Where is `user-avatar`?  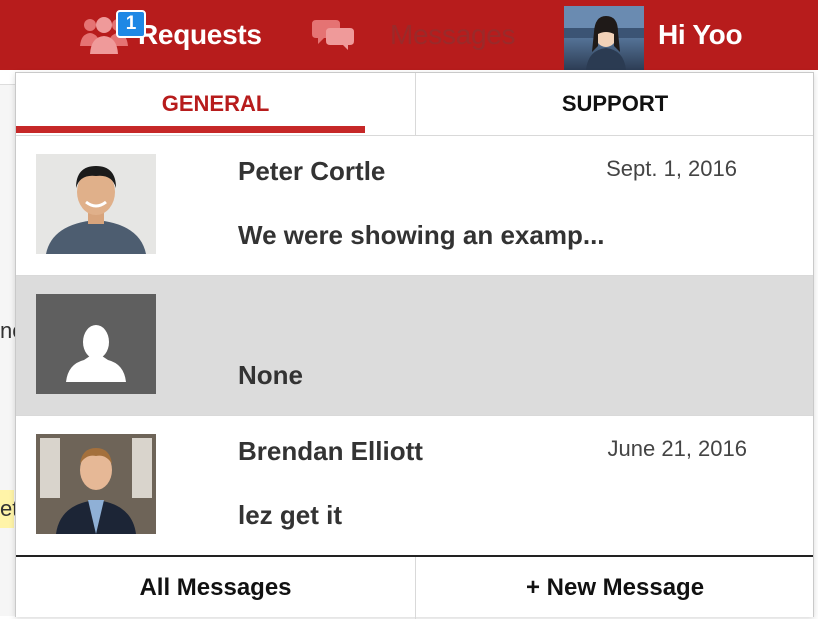 user-avatar is located at coordinates (604, 38).